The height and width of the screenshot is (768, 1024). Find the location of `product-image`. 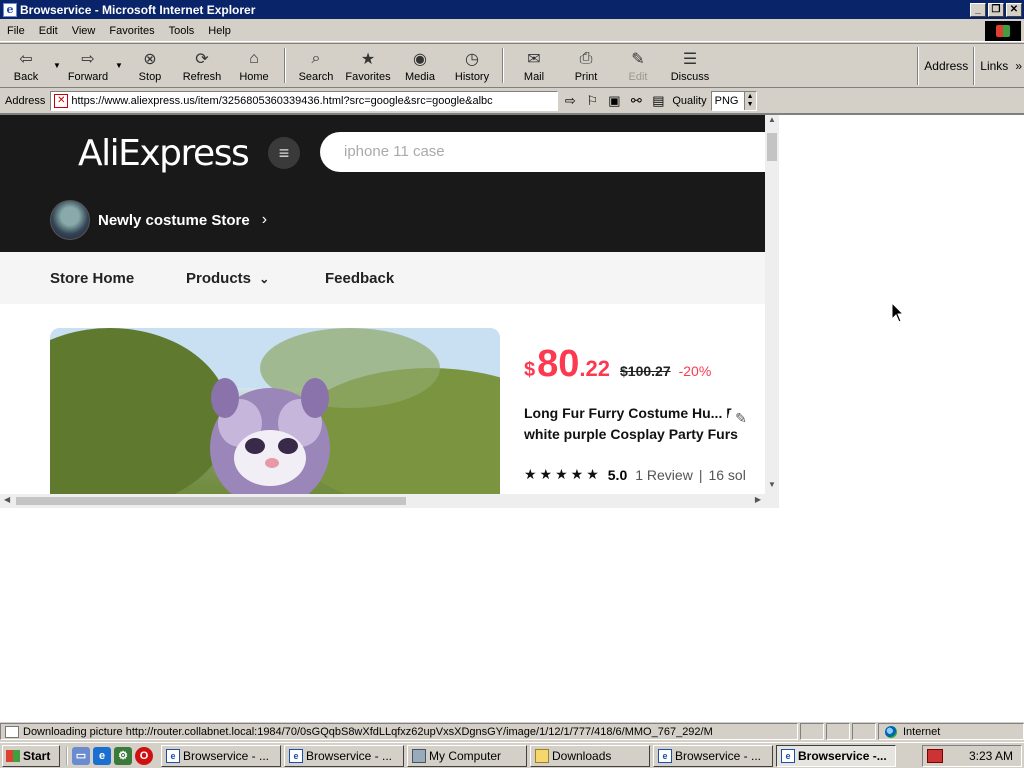

product-image is located at coordinates (275, 411).